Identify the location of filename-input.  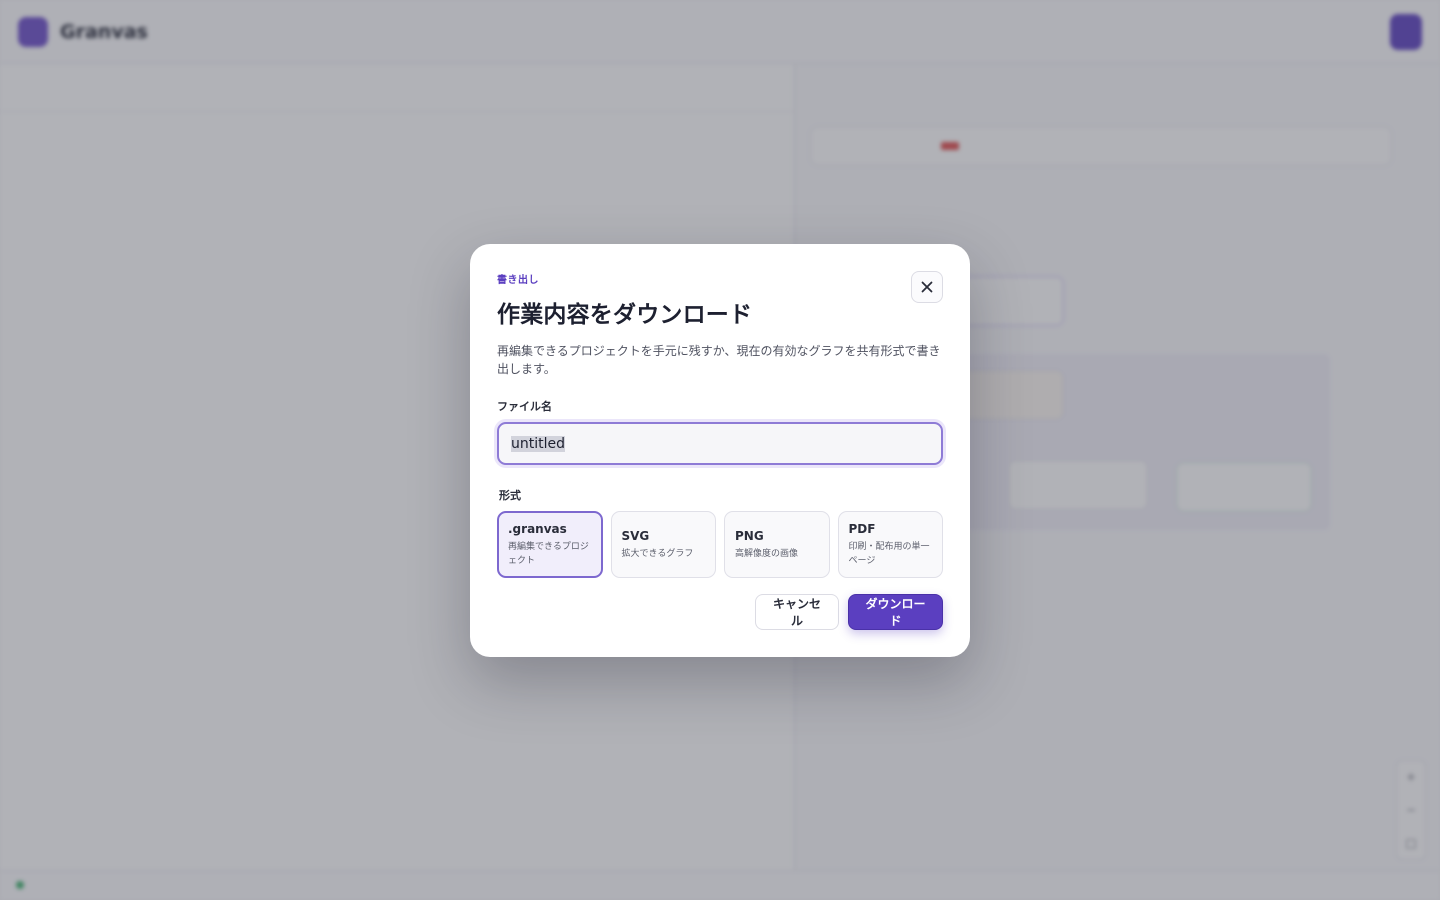
(720, 443).